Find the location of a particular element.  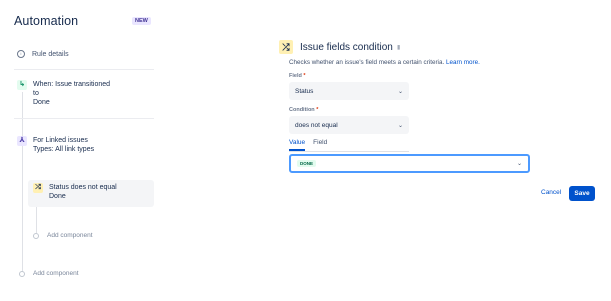

rule-details-item: i Rule details is located at coordinates (43, 54).